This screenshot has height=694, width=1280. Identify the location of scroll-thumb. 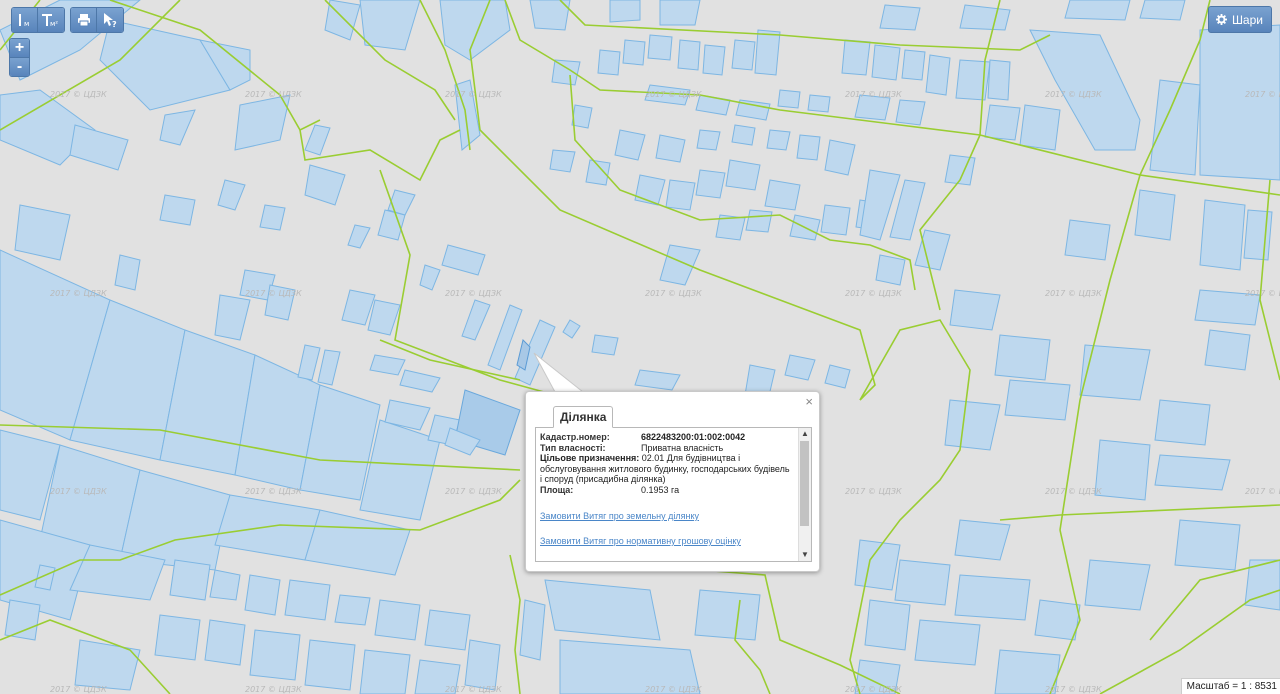
(804, 483).